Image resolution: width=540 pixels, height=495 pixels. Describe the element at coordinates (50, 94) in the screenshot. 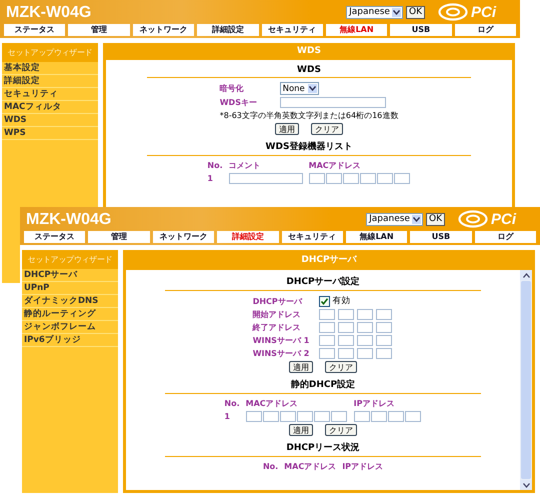

I see `sidebar-item: セキュリティ` at that location.